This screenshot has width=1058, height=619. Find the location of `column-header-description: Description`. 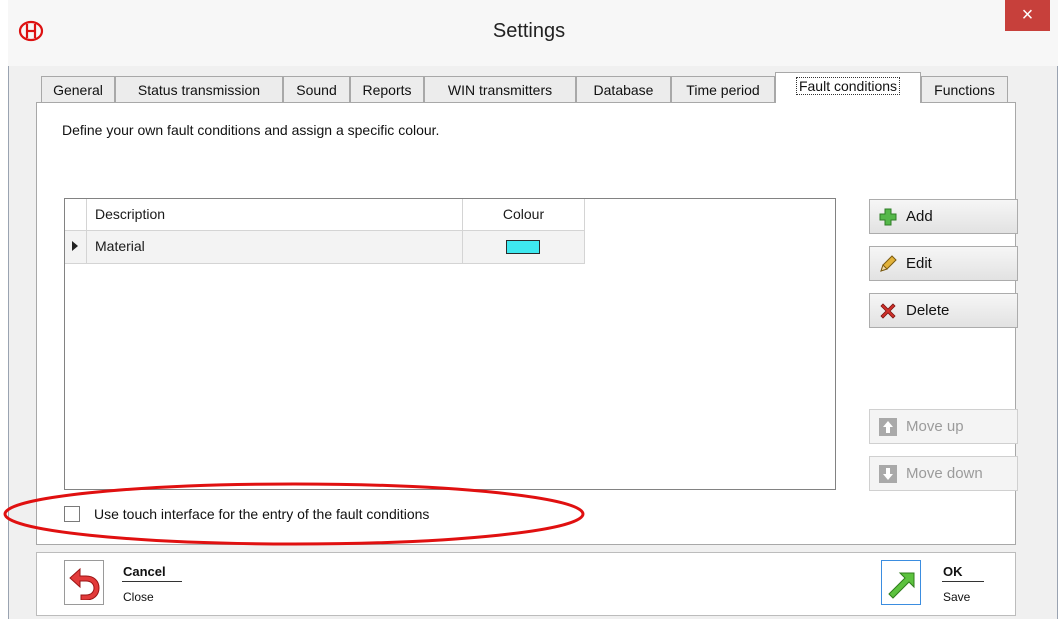

column-header-description: Description is located at coordinates (275, 215).